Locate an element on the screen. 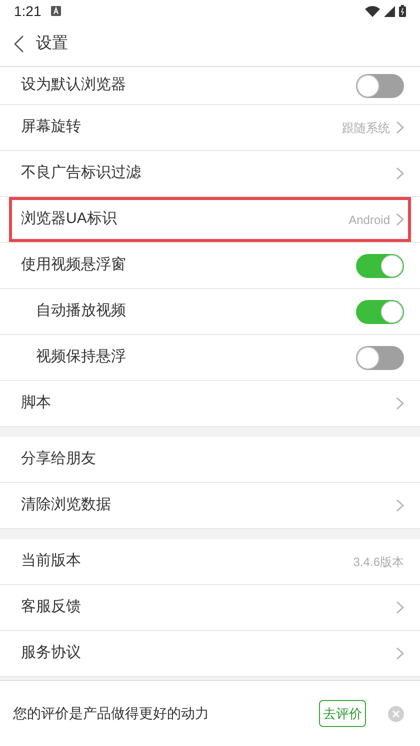 This screenshot has height=746, width=420. signal-icon is located at coordinates (389, 11).